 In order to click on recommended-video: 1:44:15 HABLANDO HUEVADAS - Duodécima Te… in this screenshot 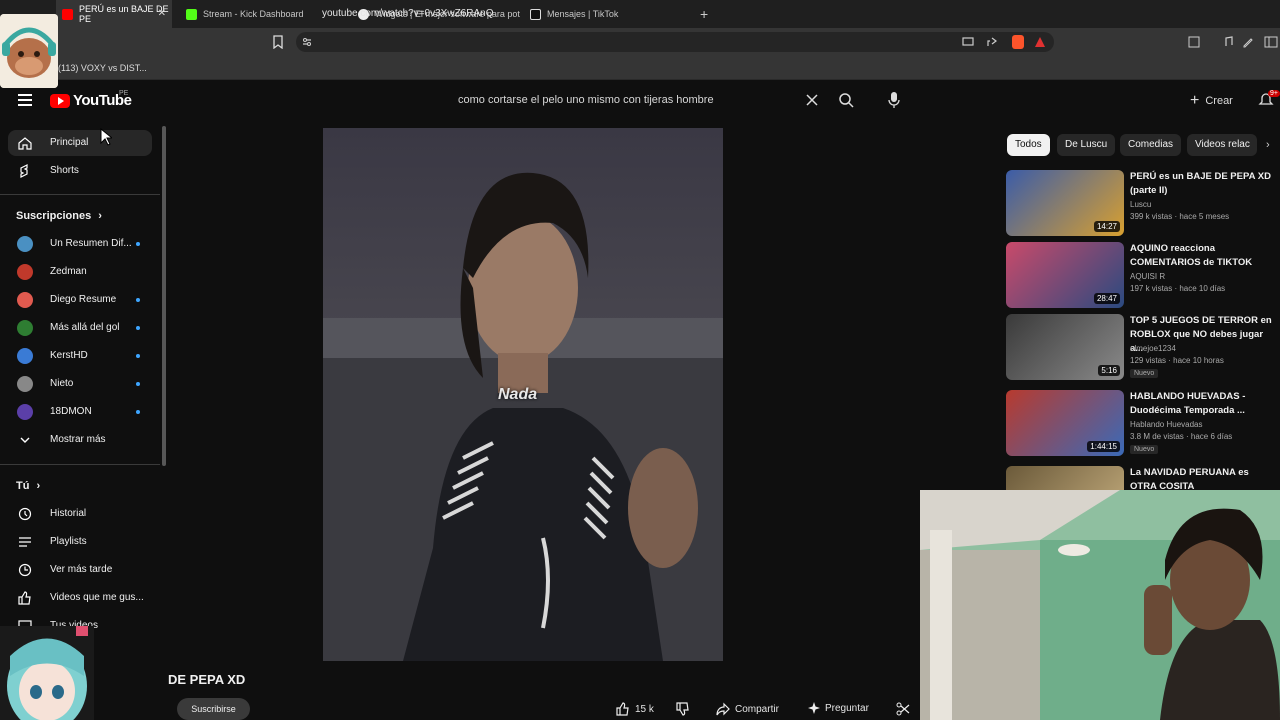, I will do `click(1143, 424)`.